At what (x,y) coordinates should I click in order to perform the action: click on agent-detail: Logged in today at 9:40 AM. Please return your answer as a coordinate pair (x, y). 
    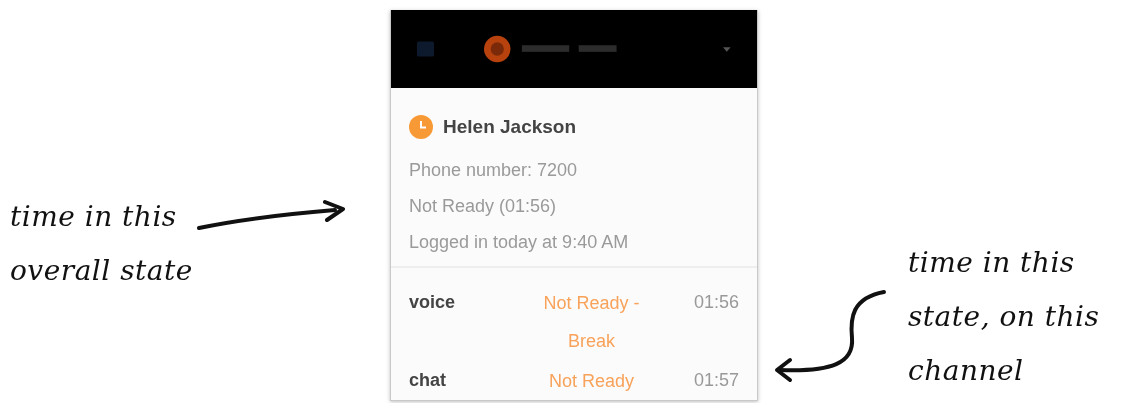
    Looking at the image, I should click on (519, 242).